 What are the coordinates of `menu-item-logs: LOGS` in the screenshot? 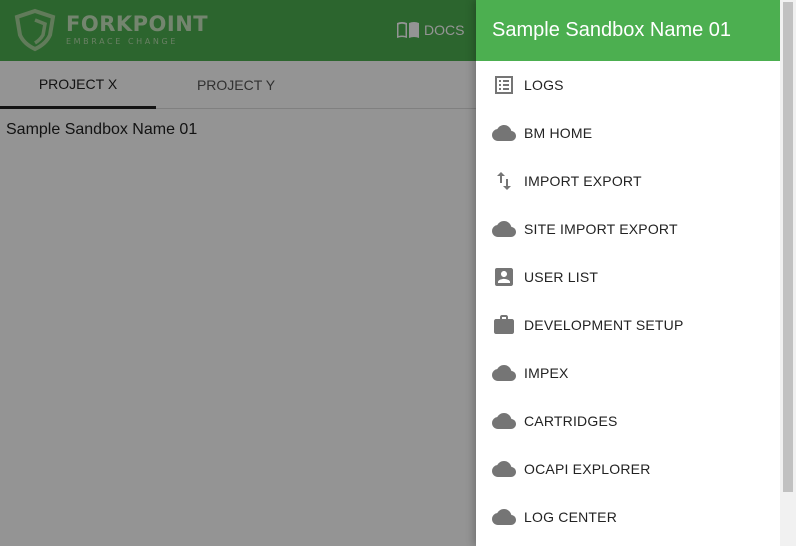 It's located at (628, 85).